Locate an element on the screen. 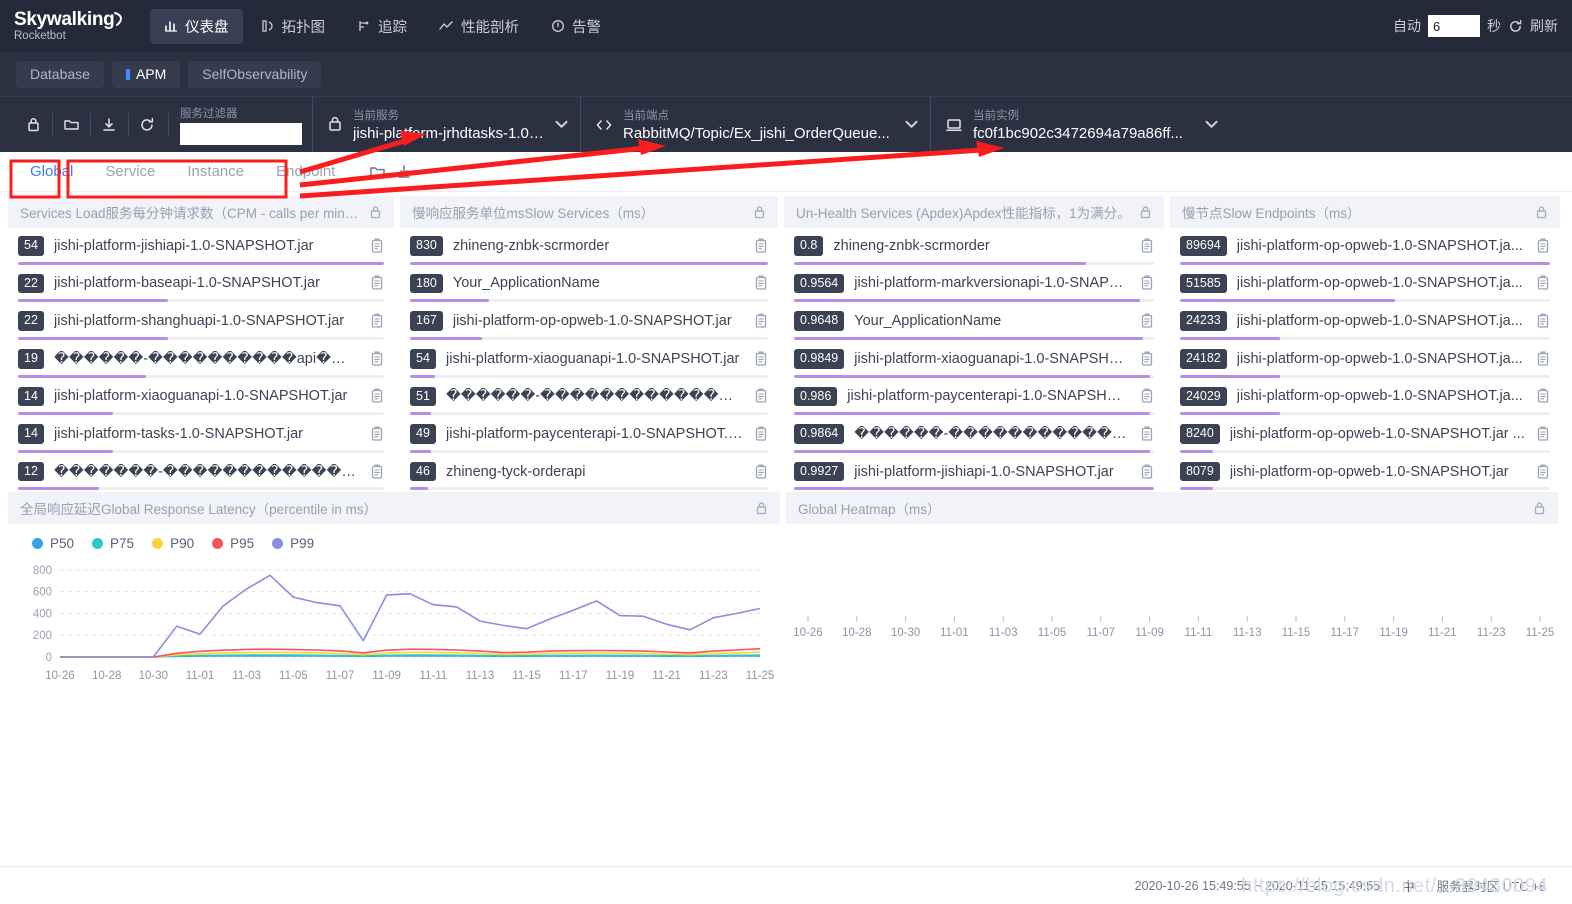  list-item: 46 zhineng-tyck-orderapi is located at coordinates (589, 475).